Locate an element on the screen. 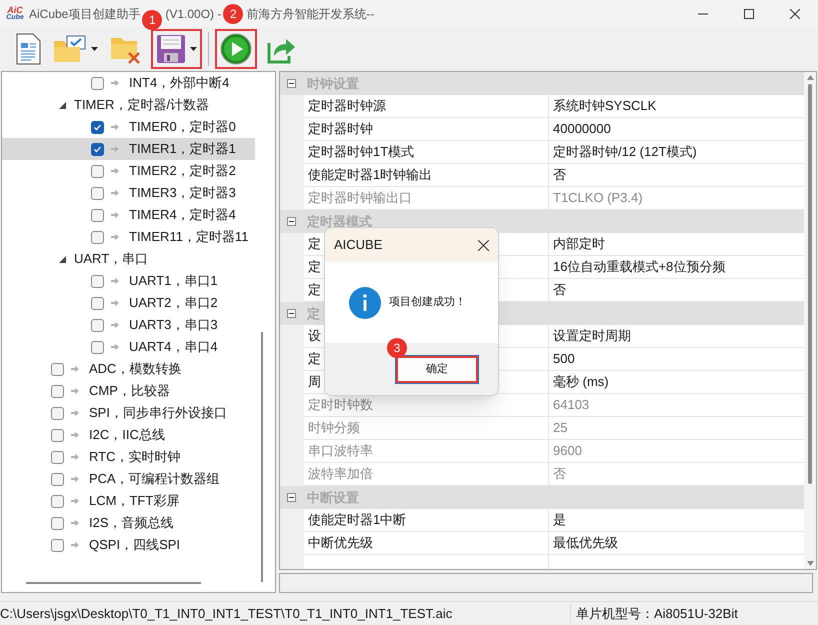 The width and height of the screenshot is (818, 625). property-name: 定时器时钟1T模式 is located at coordinates (426, 152).